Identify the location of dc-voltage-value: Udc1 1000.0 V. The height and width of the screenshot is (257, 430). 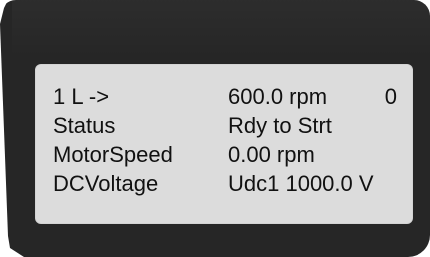
(301, 183).